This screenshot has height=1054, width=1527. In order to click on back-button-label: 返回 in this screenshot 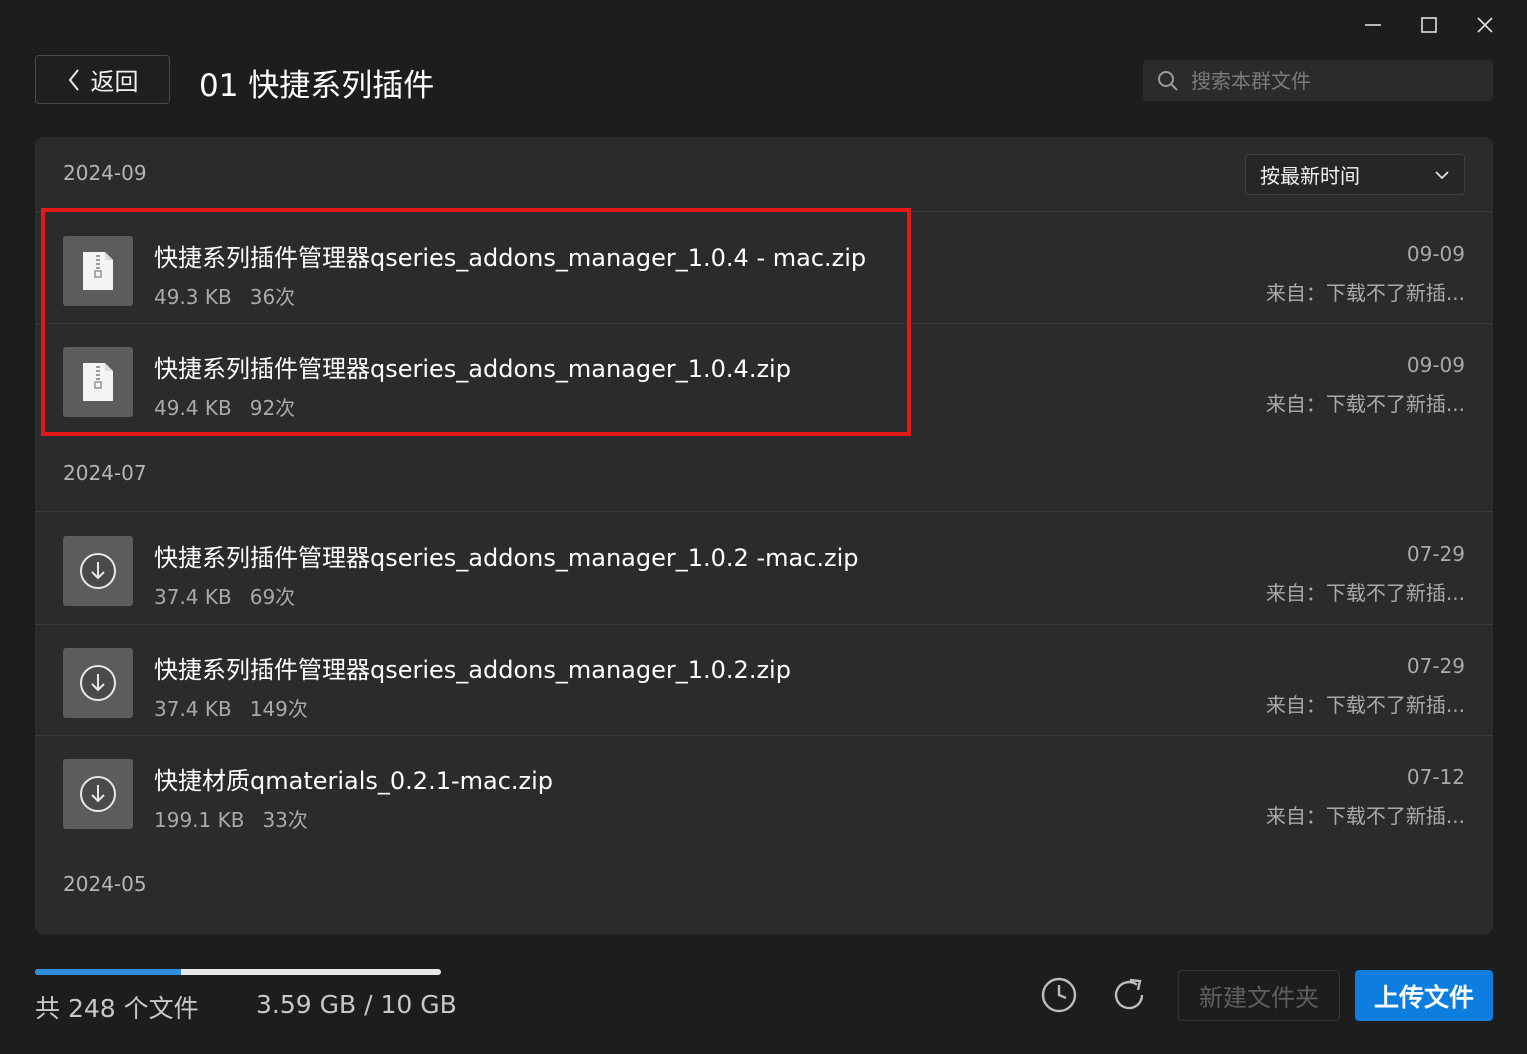, I will do `click(114, 82)`.